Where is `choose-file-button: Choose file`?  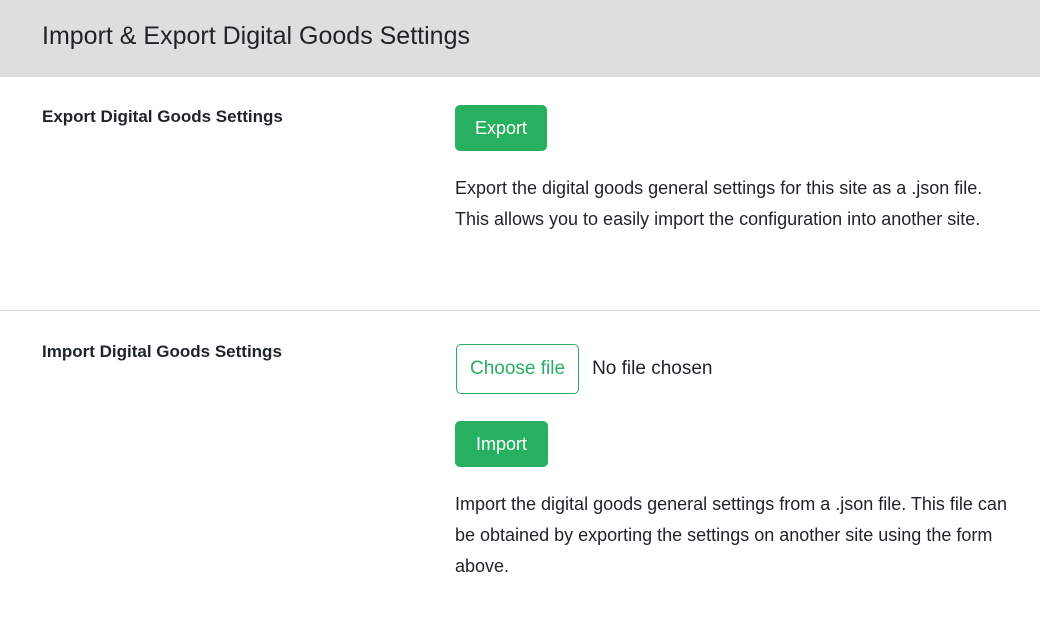 choose-file-button: Choose file is located at coordinates (518, 369).